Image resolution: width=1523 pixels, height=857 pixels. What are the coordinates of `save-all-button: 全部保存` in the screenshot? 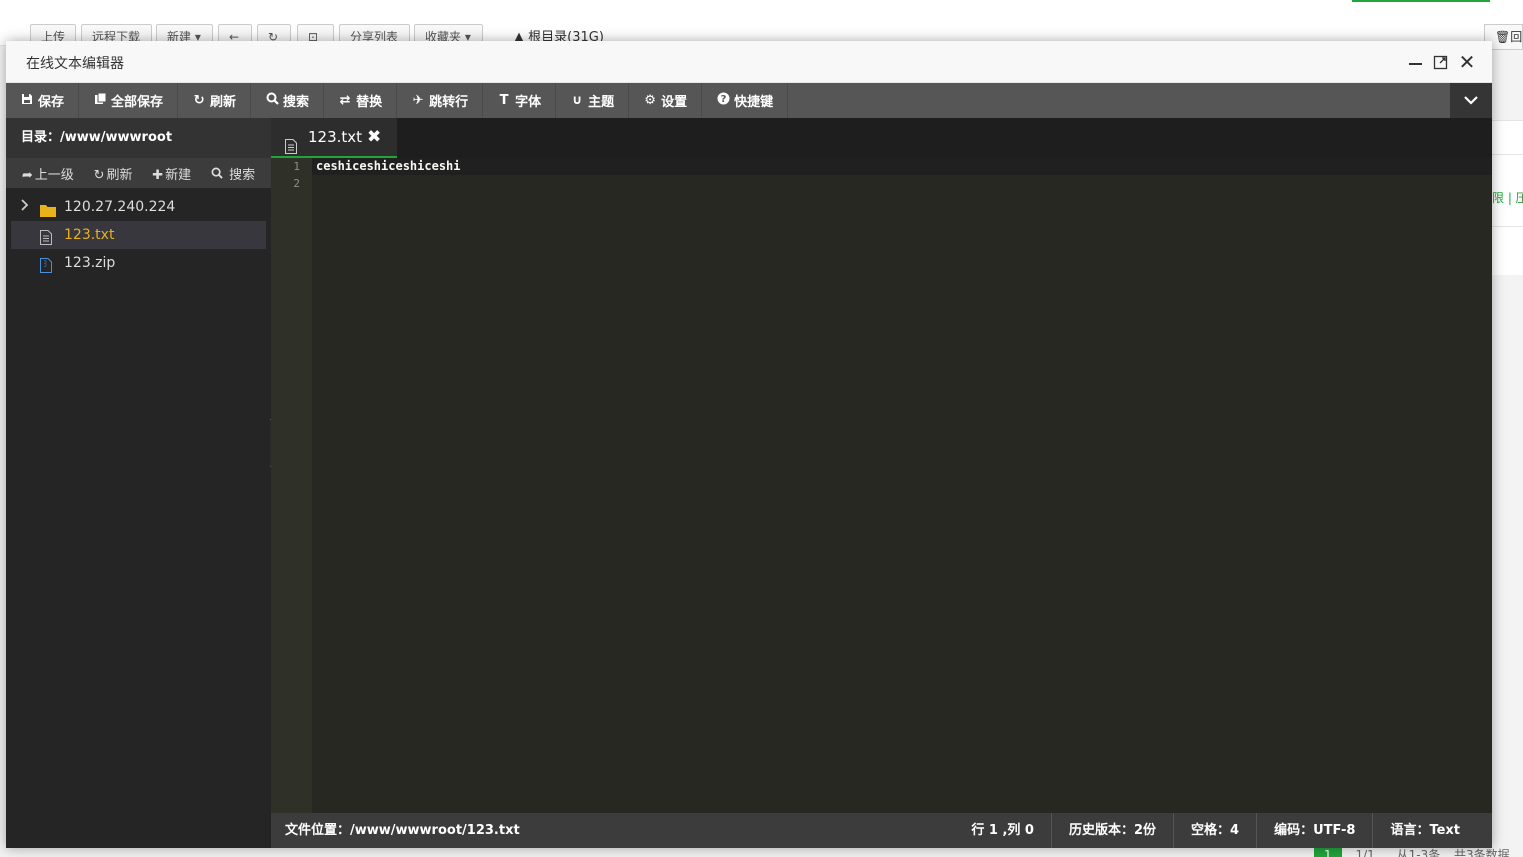 It's located at (129, 100).